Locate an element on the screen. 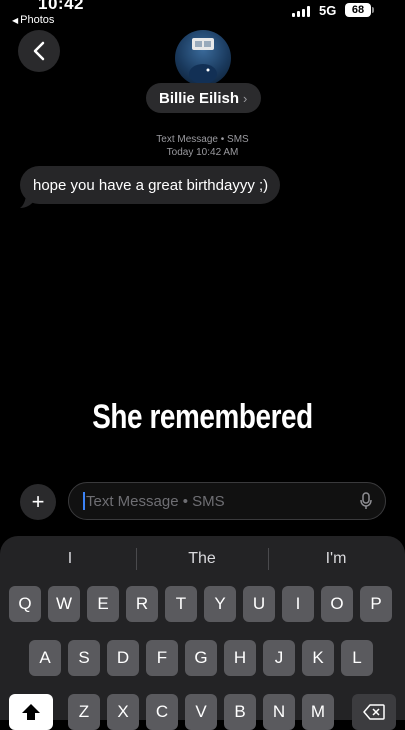 Image resolution: width=405 pixels, height=730 pixels. signal-icon is located at coordinates (302, 11).